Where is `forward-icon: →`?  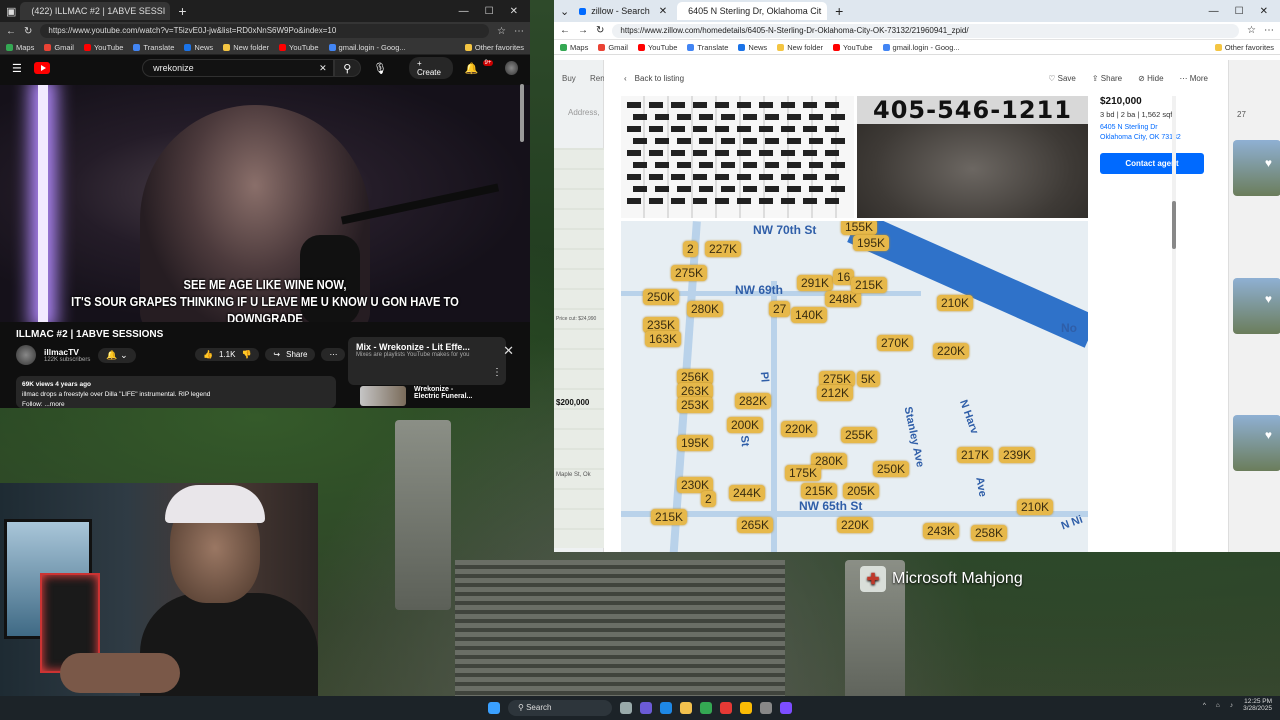
forward-icon: → is located at coordinates (583, 30).